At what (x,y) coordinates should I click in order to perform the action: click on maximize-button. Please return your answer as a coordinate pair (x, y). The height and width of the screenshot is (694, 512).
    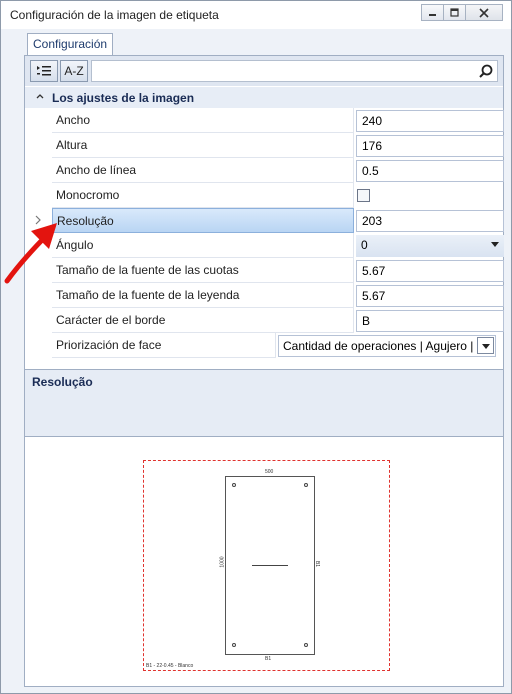
    Looking at the image, I should click on (454, 12).